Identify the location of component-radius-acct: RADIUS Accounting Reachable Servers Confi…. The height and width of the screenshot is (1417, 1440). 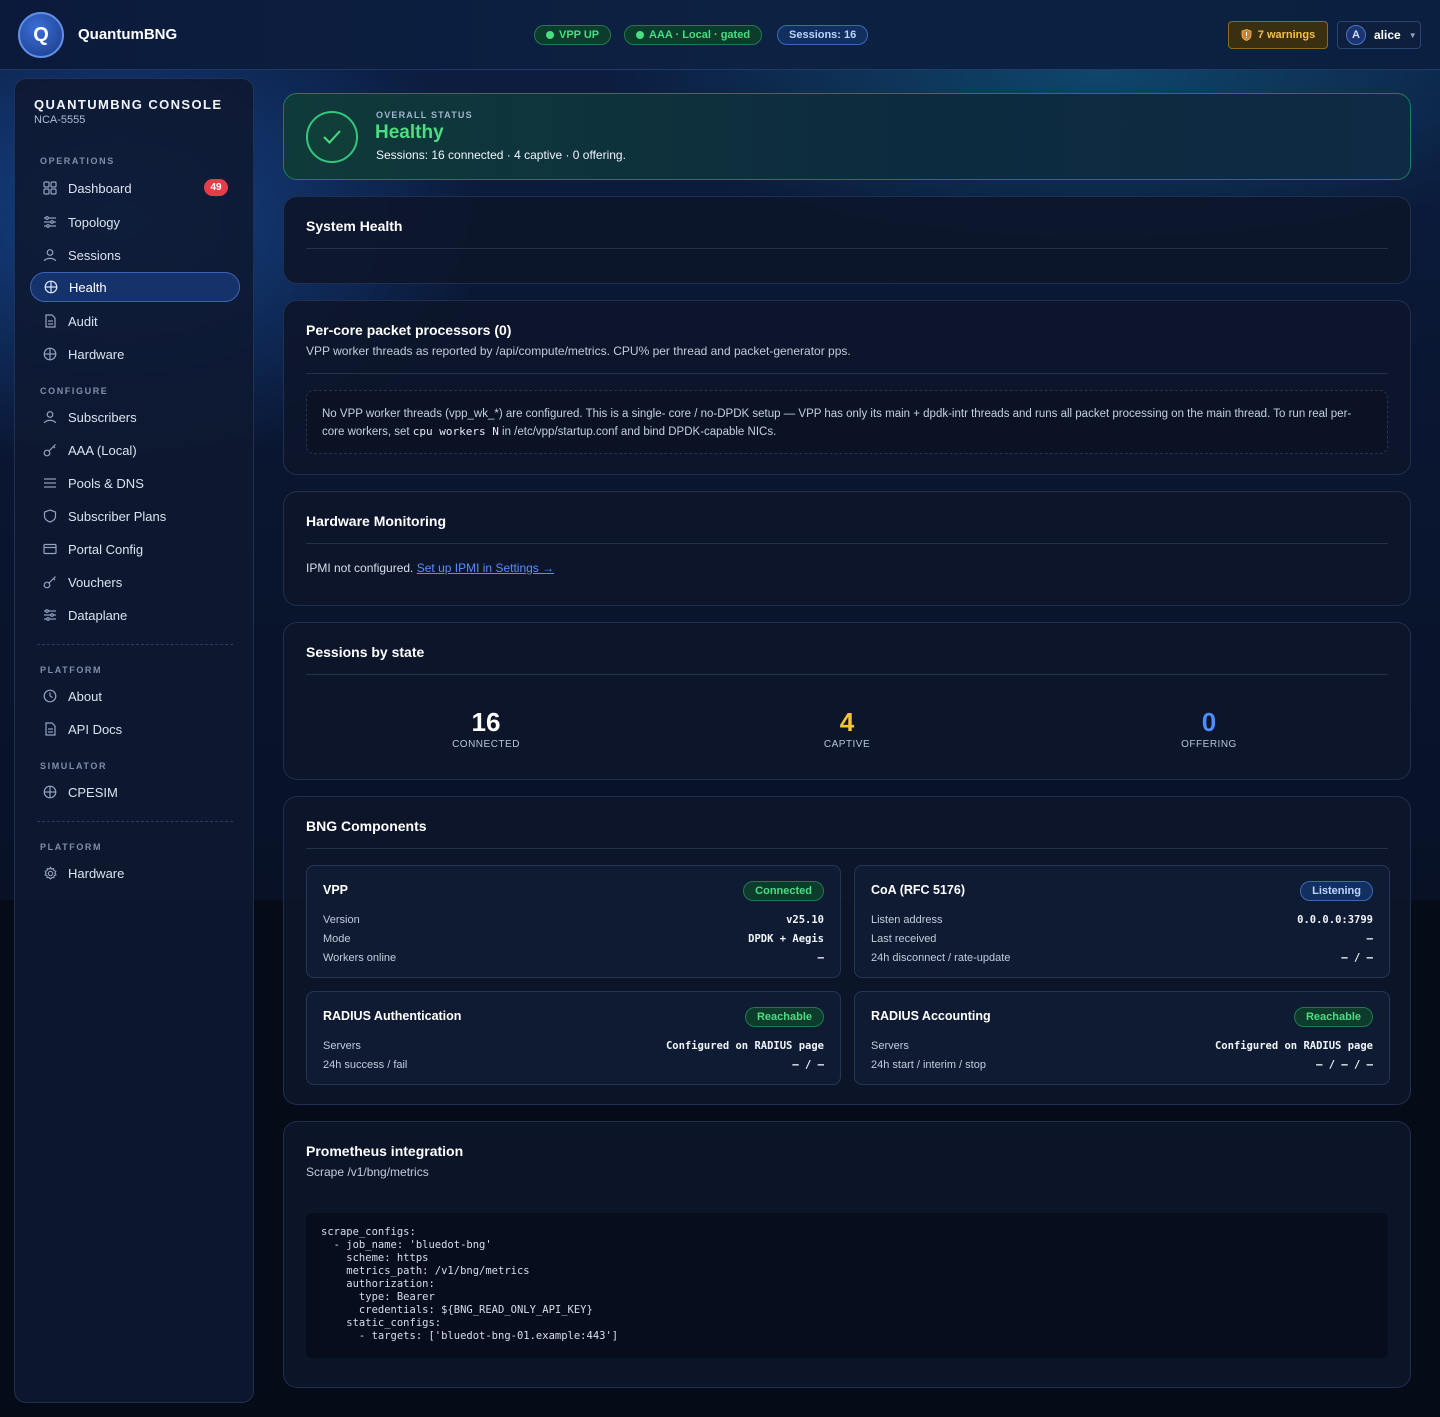
(1122, 1038).